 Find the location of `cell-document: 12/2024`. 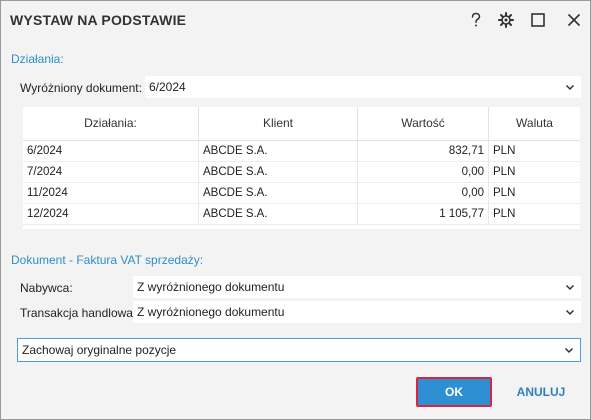

cell-document: 12/2024 is located at coordinates (111, 214).